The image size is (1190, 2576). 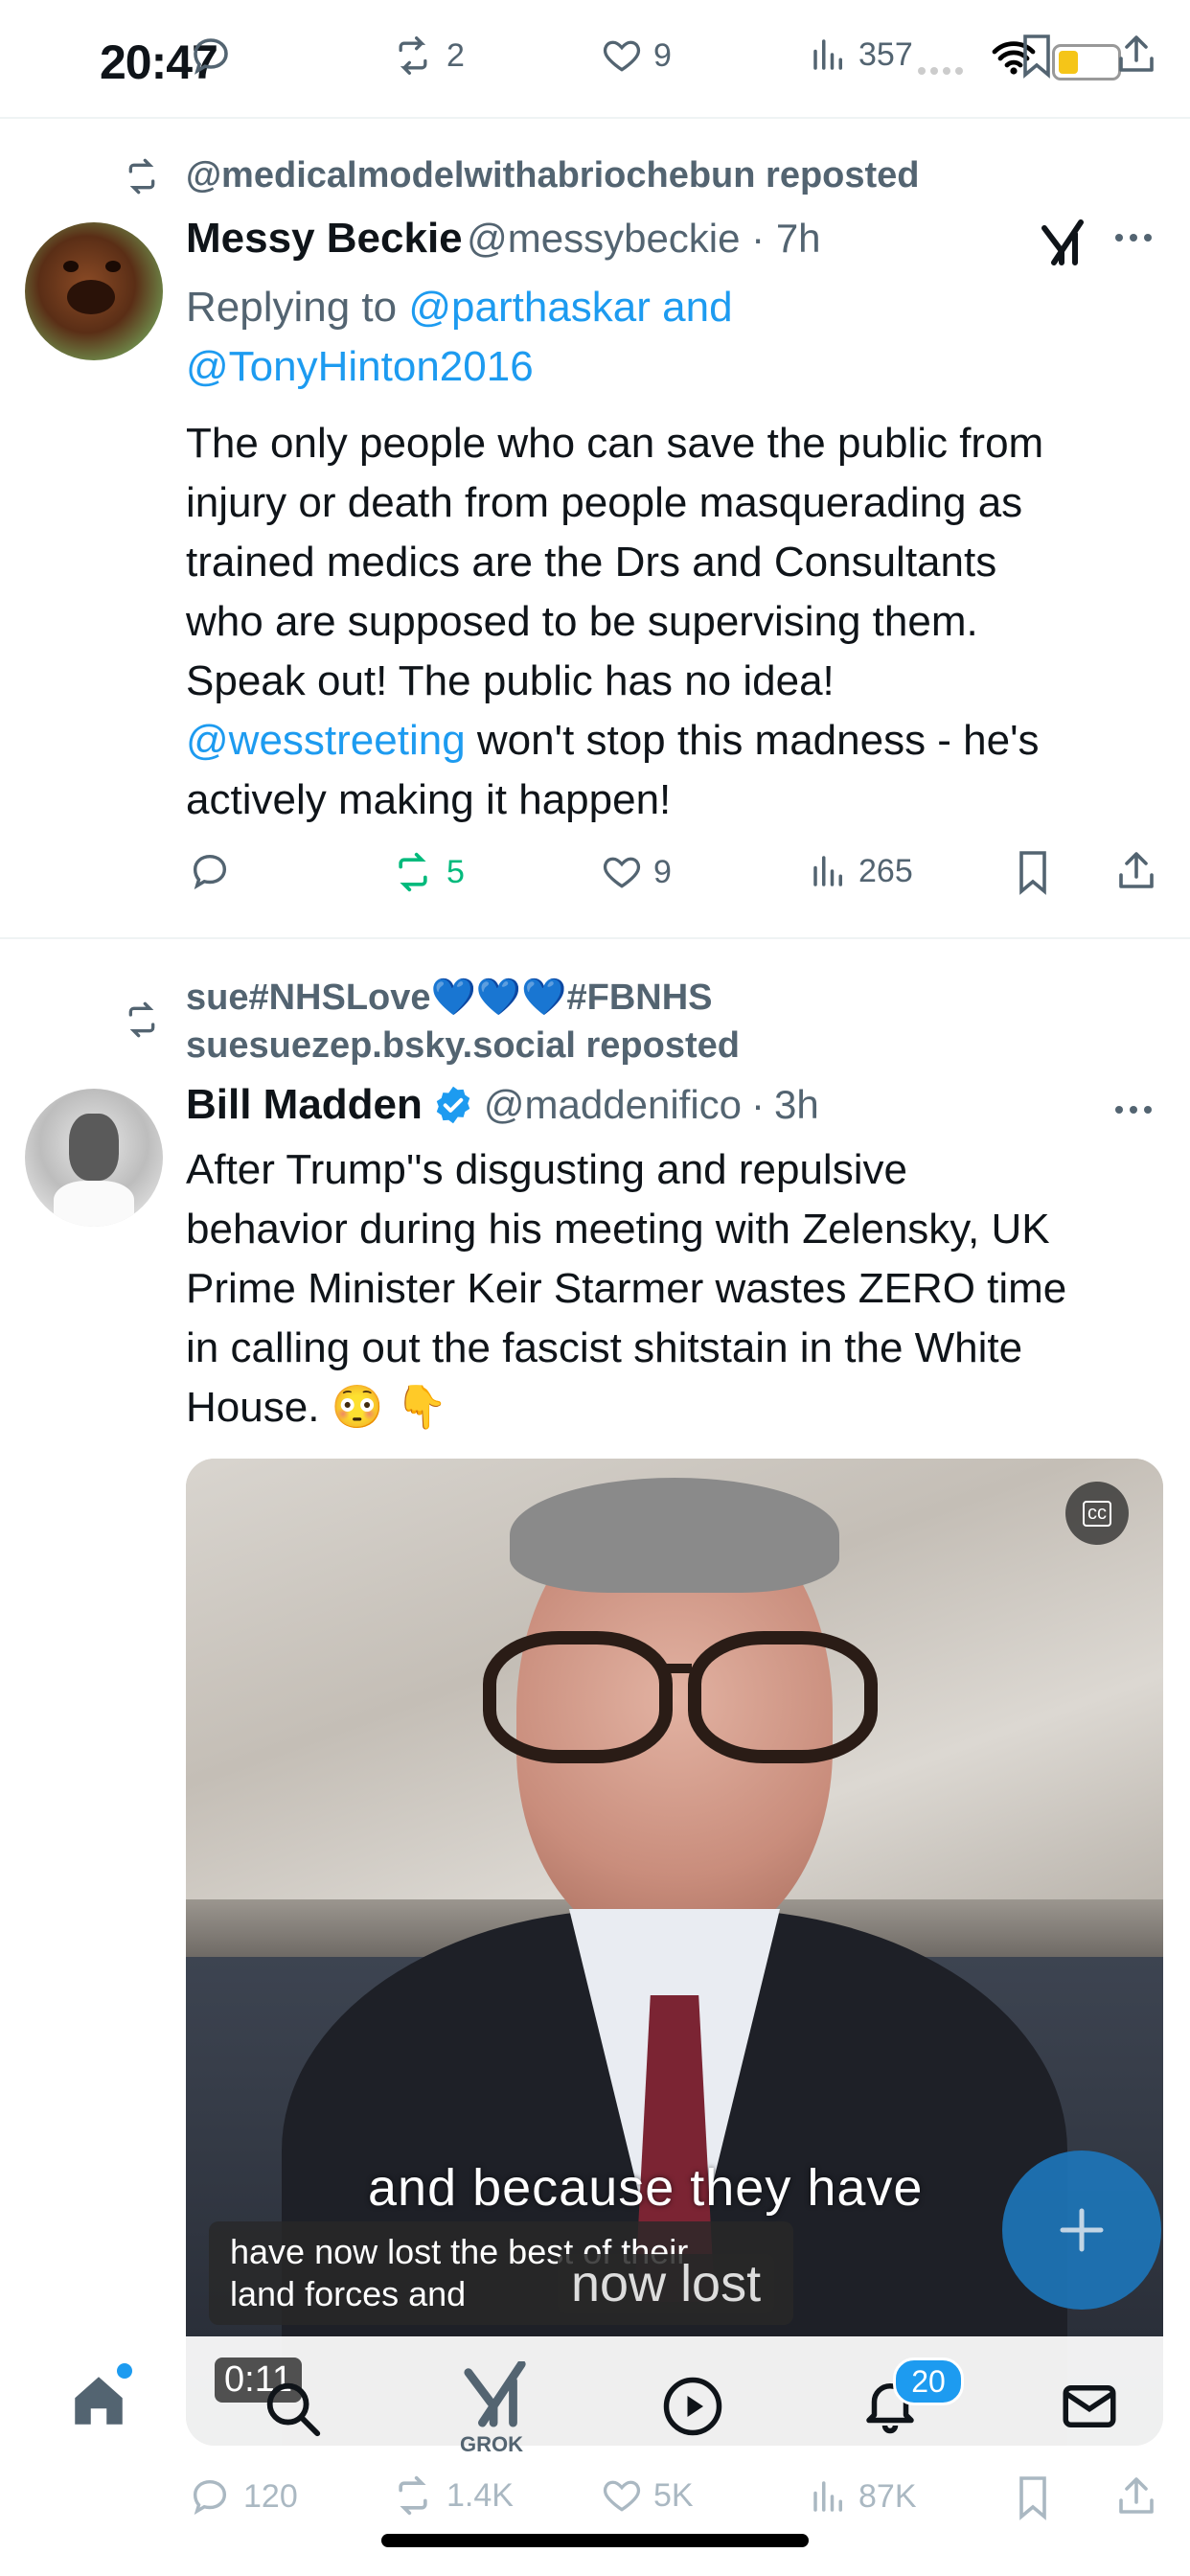 What do you see at coordinates (456, 871) in the screenshot?
I see `retweet-count: 5` at bounding box center [456, 871].